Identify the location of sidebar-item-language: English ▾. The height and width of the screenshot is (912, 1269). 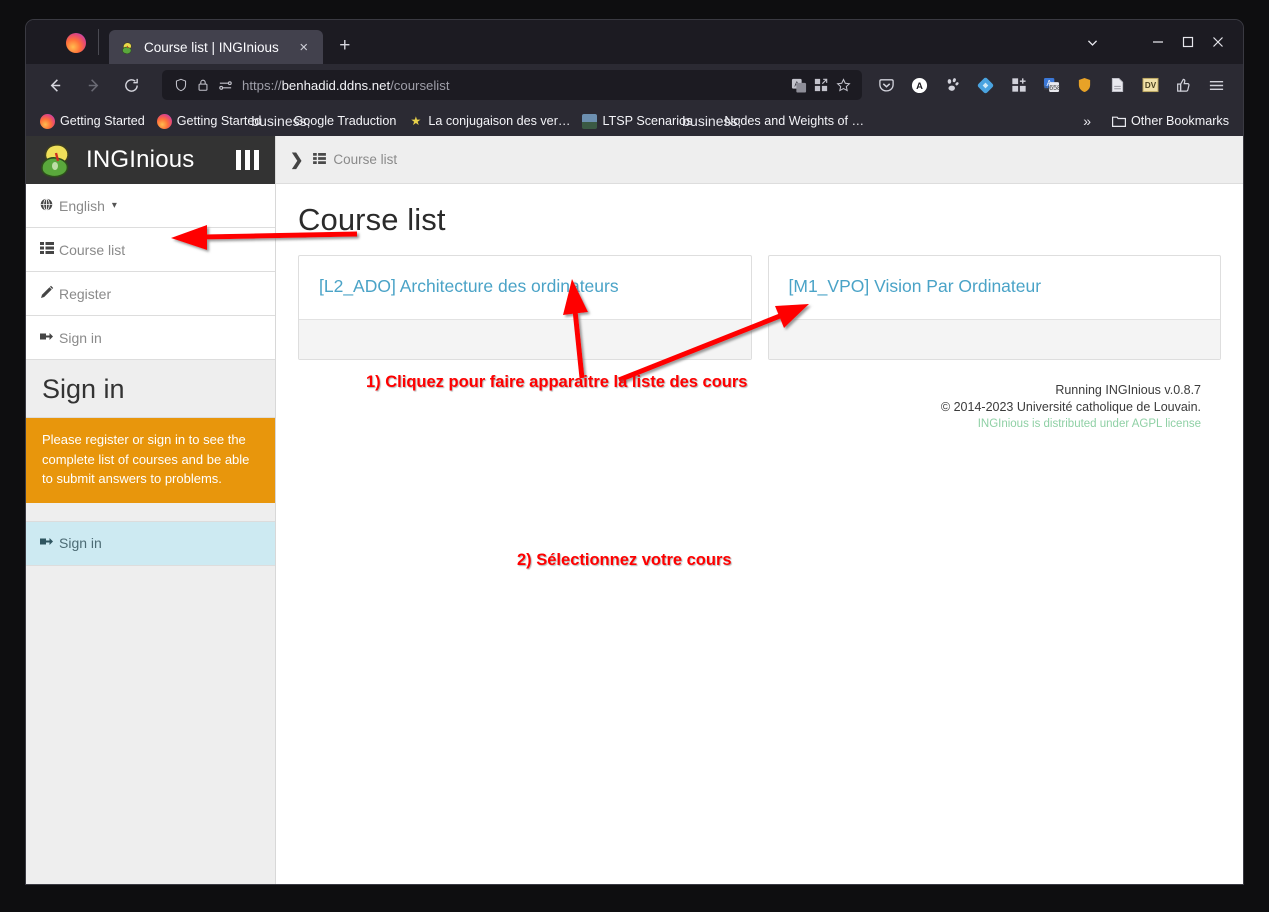
(150, 206).